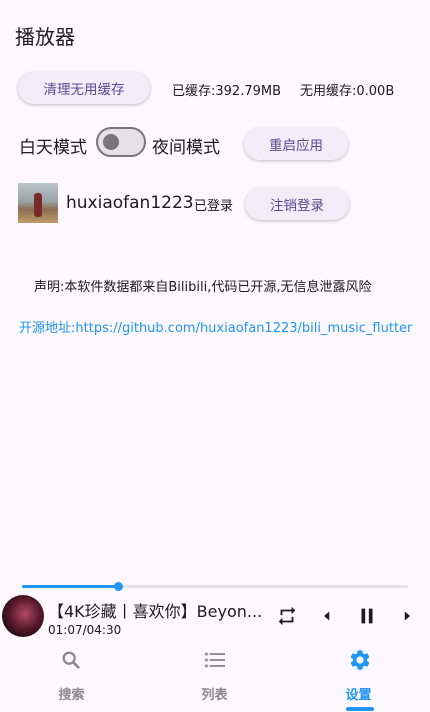 This screenshot has width=430, height=712. Describe the element at coordinates (84, 88) in the screenshot. I see `clear-cache-button: 清理无用缓存` at that location.